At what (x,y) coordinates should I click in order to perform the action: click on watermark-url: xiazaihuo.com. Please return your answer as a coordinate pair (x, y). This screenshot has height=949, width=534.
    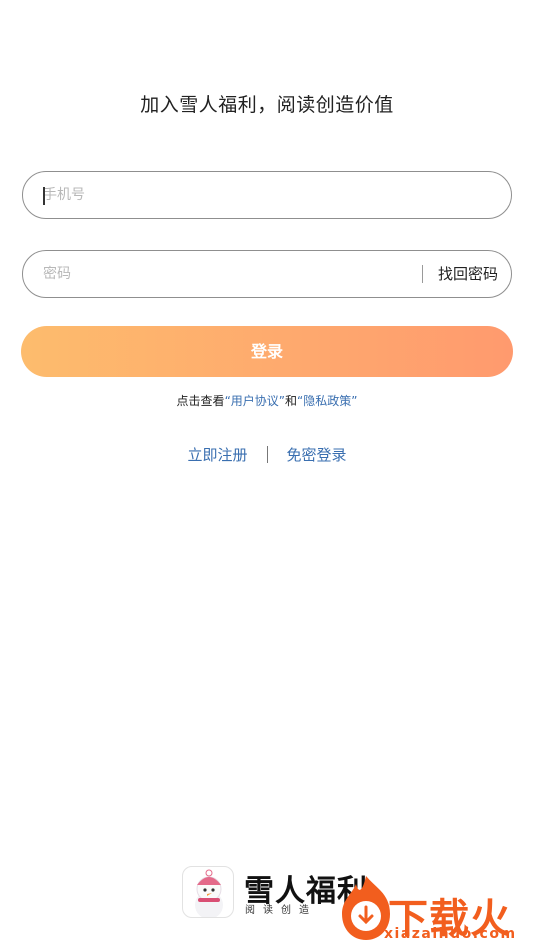
    Looking at the image, I should click on (450, 934).